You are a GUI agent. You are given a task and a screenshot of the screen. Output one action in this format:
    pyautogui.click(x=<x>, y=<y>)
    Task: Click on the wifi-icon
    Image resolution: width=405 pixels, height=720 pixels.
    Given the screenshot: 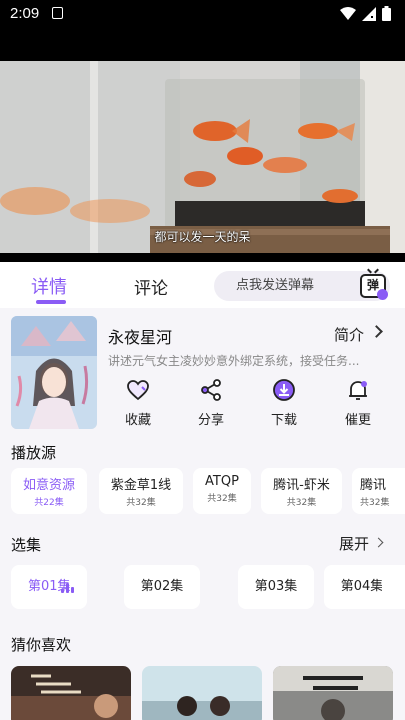 What is the action you would take?
    pyautogui.click(x=348, y=13)
    